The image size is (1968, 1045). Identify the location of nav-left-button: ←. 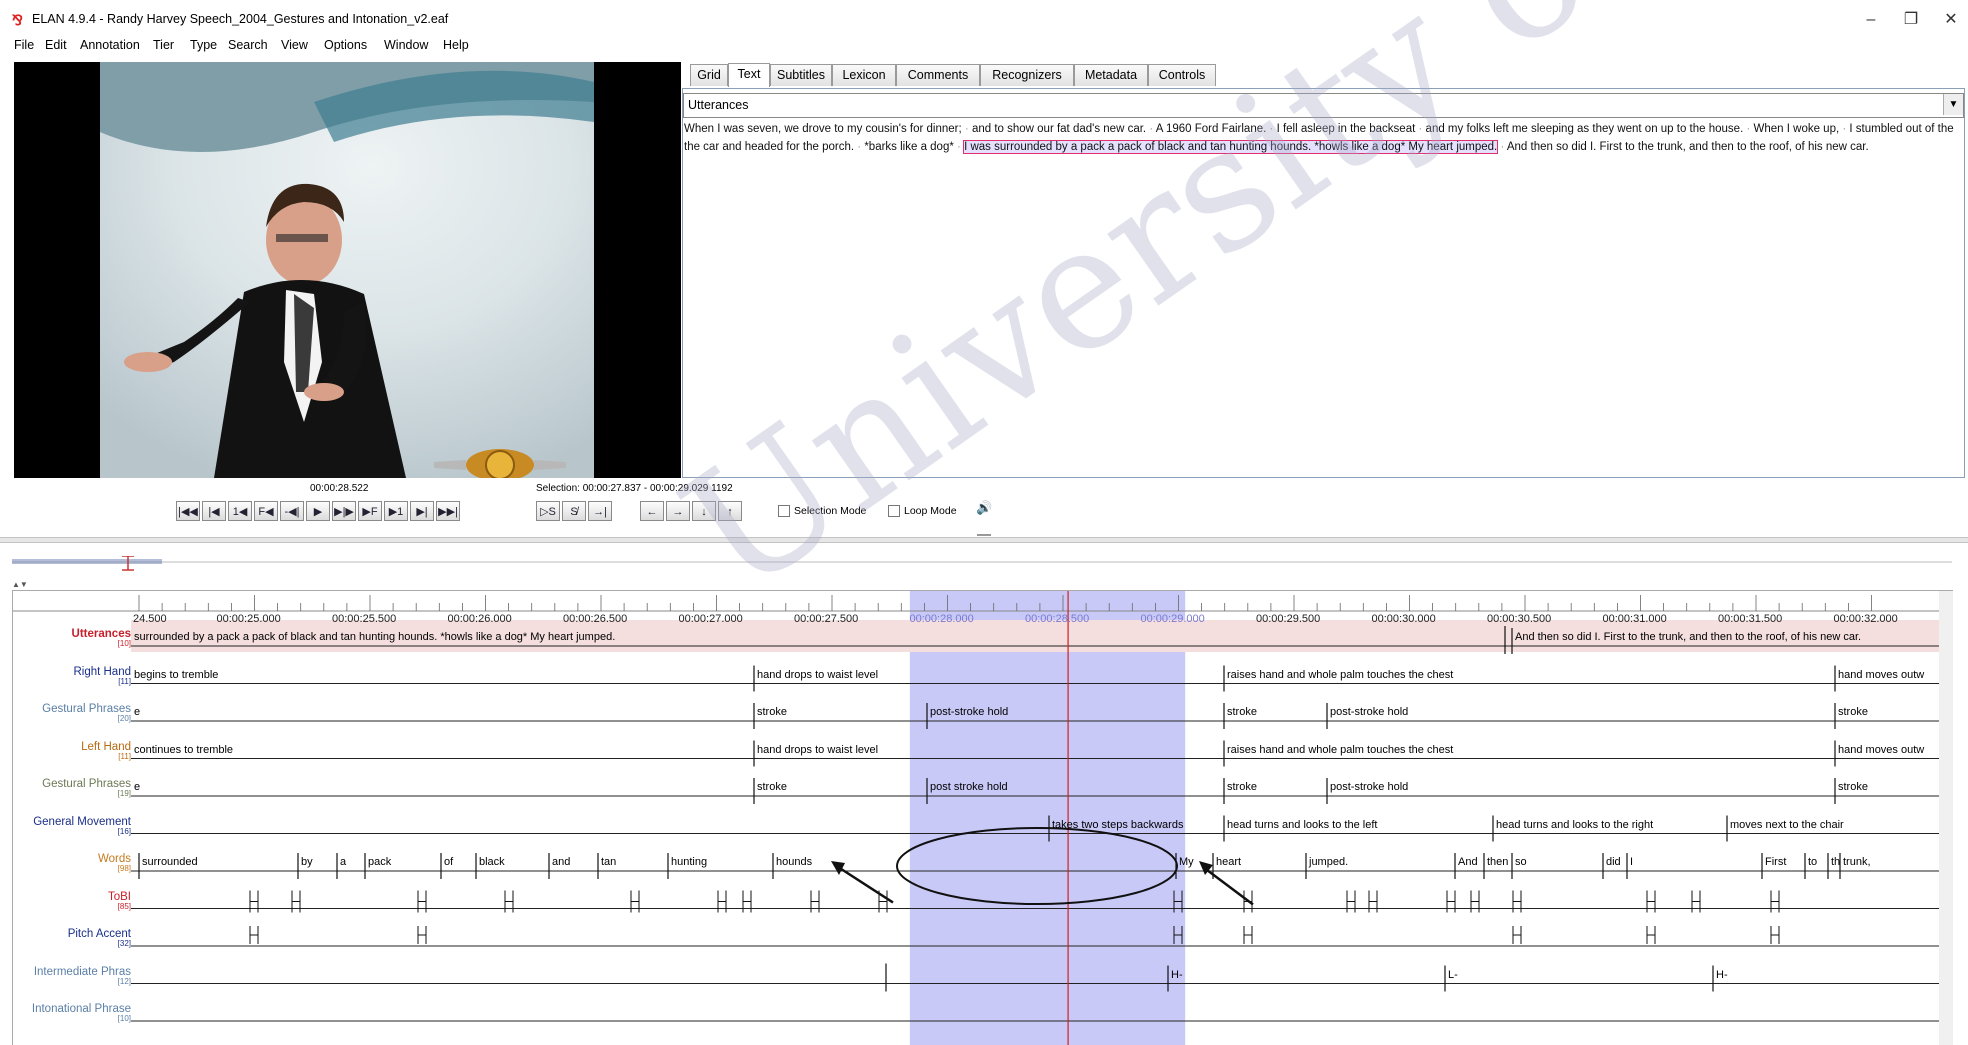
(652, 511).